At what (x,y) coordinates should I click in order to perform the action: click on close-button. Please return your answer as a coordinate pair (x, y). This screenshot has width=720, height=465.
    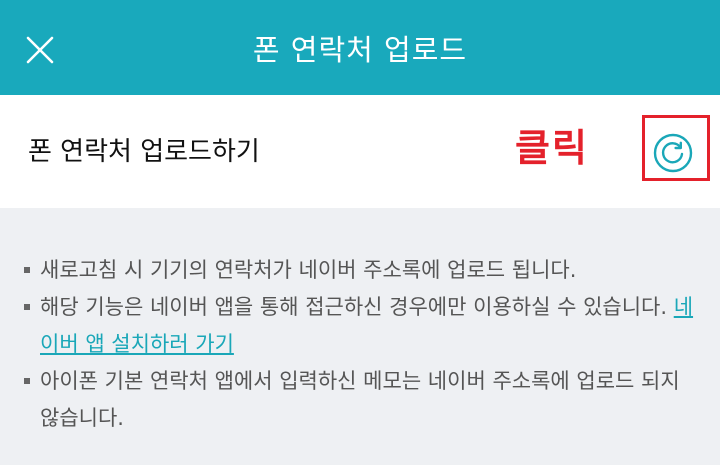
    Looking at the image, I should click on (40, 50).